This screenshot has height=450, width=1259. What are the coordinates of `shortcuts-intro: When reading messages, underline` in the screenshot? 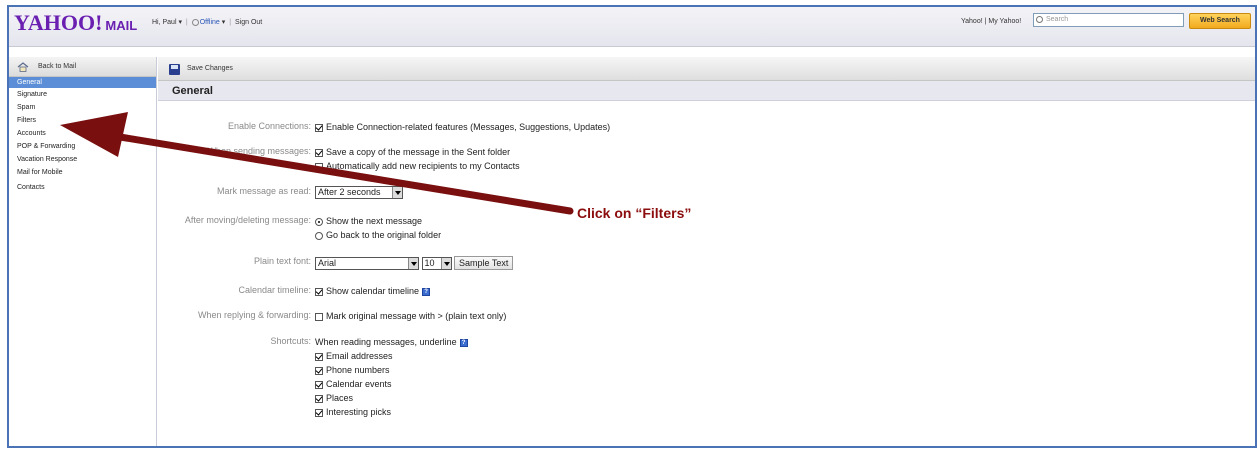 It's located at (386, 342).